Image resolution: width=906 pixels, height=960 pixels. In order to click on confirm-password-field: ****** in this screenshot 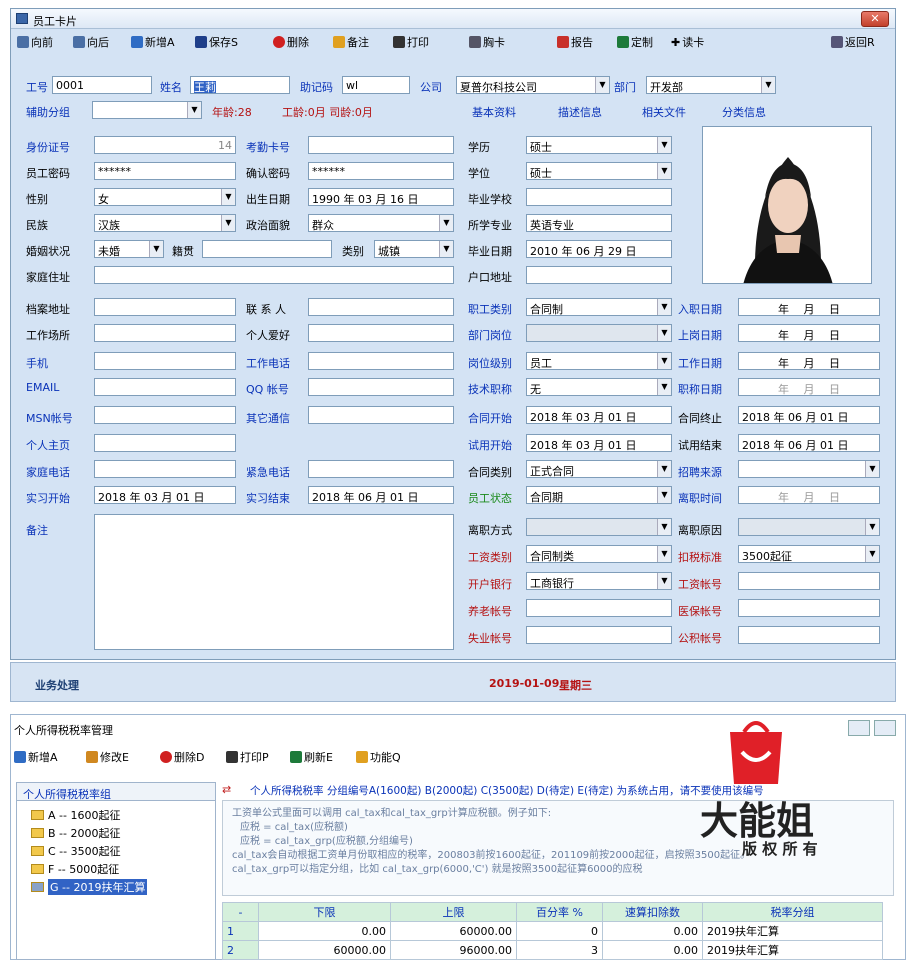, I will do `click(381, 171)`.